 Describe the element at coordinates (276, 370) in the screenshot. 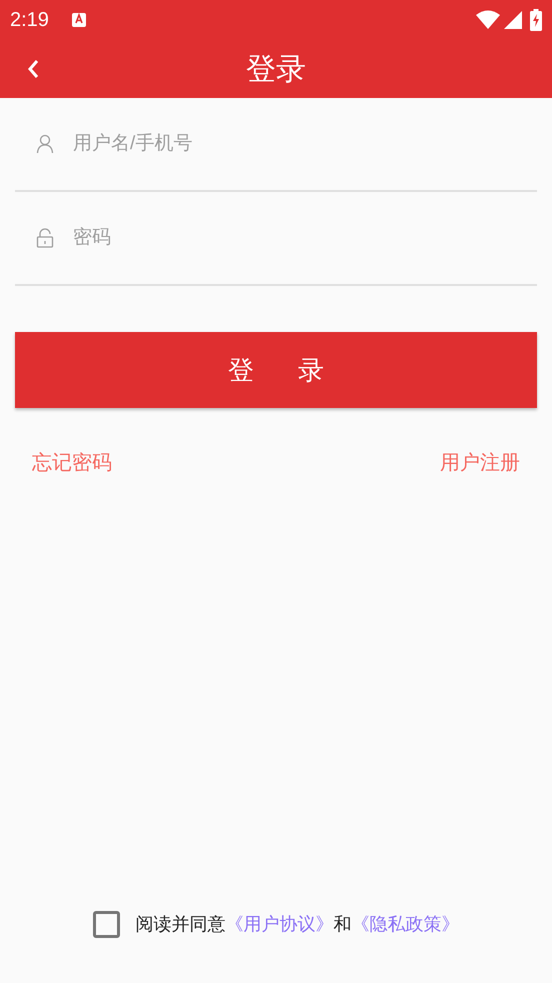

I see `login-button: 登录` at that location.